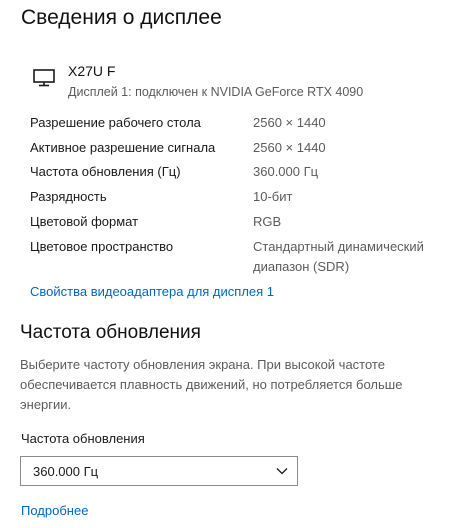 This screenshot has width=468, height=528. What do you see at coordinates (92, 71) in the screenshot?
I see `monitor-name: X27U F` at bounding box center [92, 71].